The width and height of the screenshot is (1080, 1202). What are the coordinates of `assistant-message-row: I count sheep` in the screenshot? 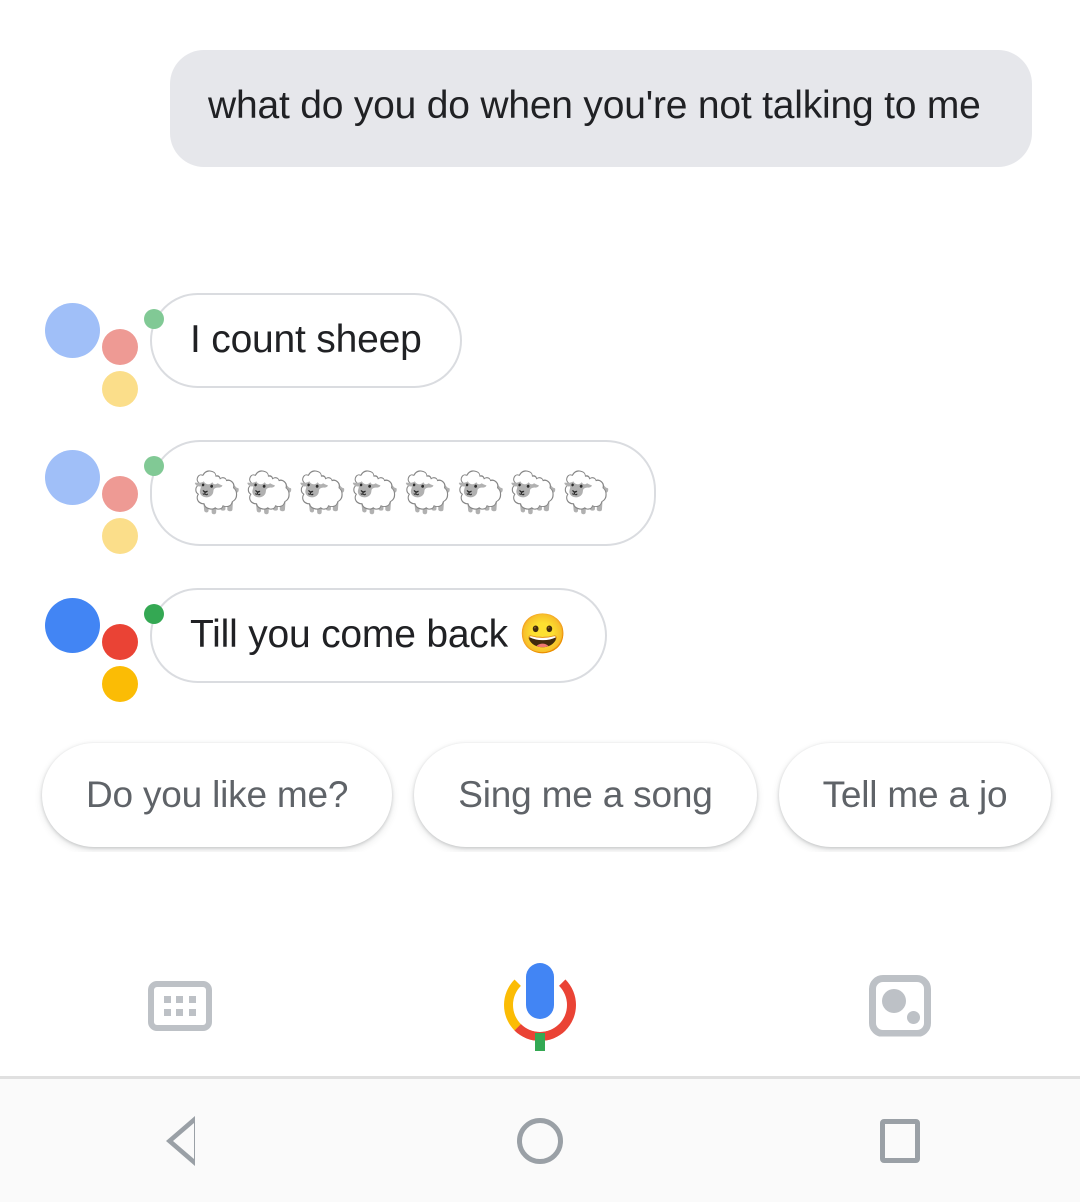 It's located at (251, 350).